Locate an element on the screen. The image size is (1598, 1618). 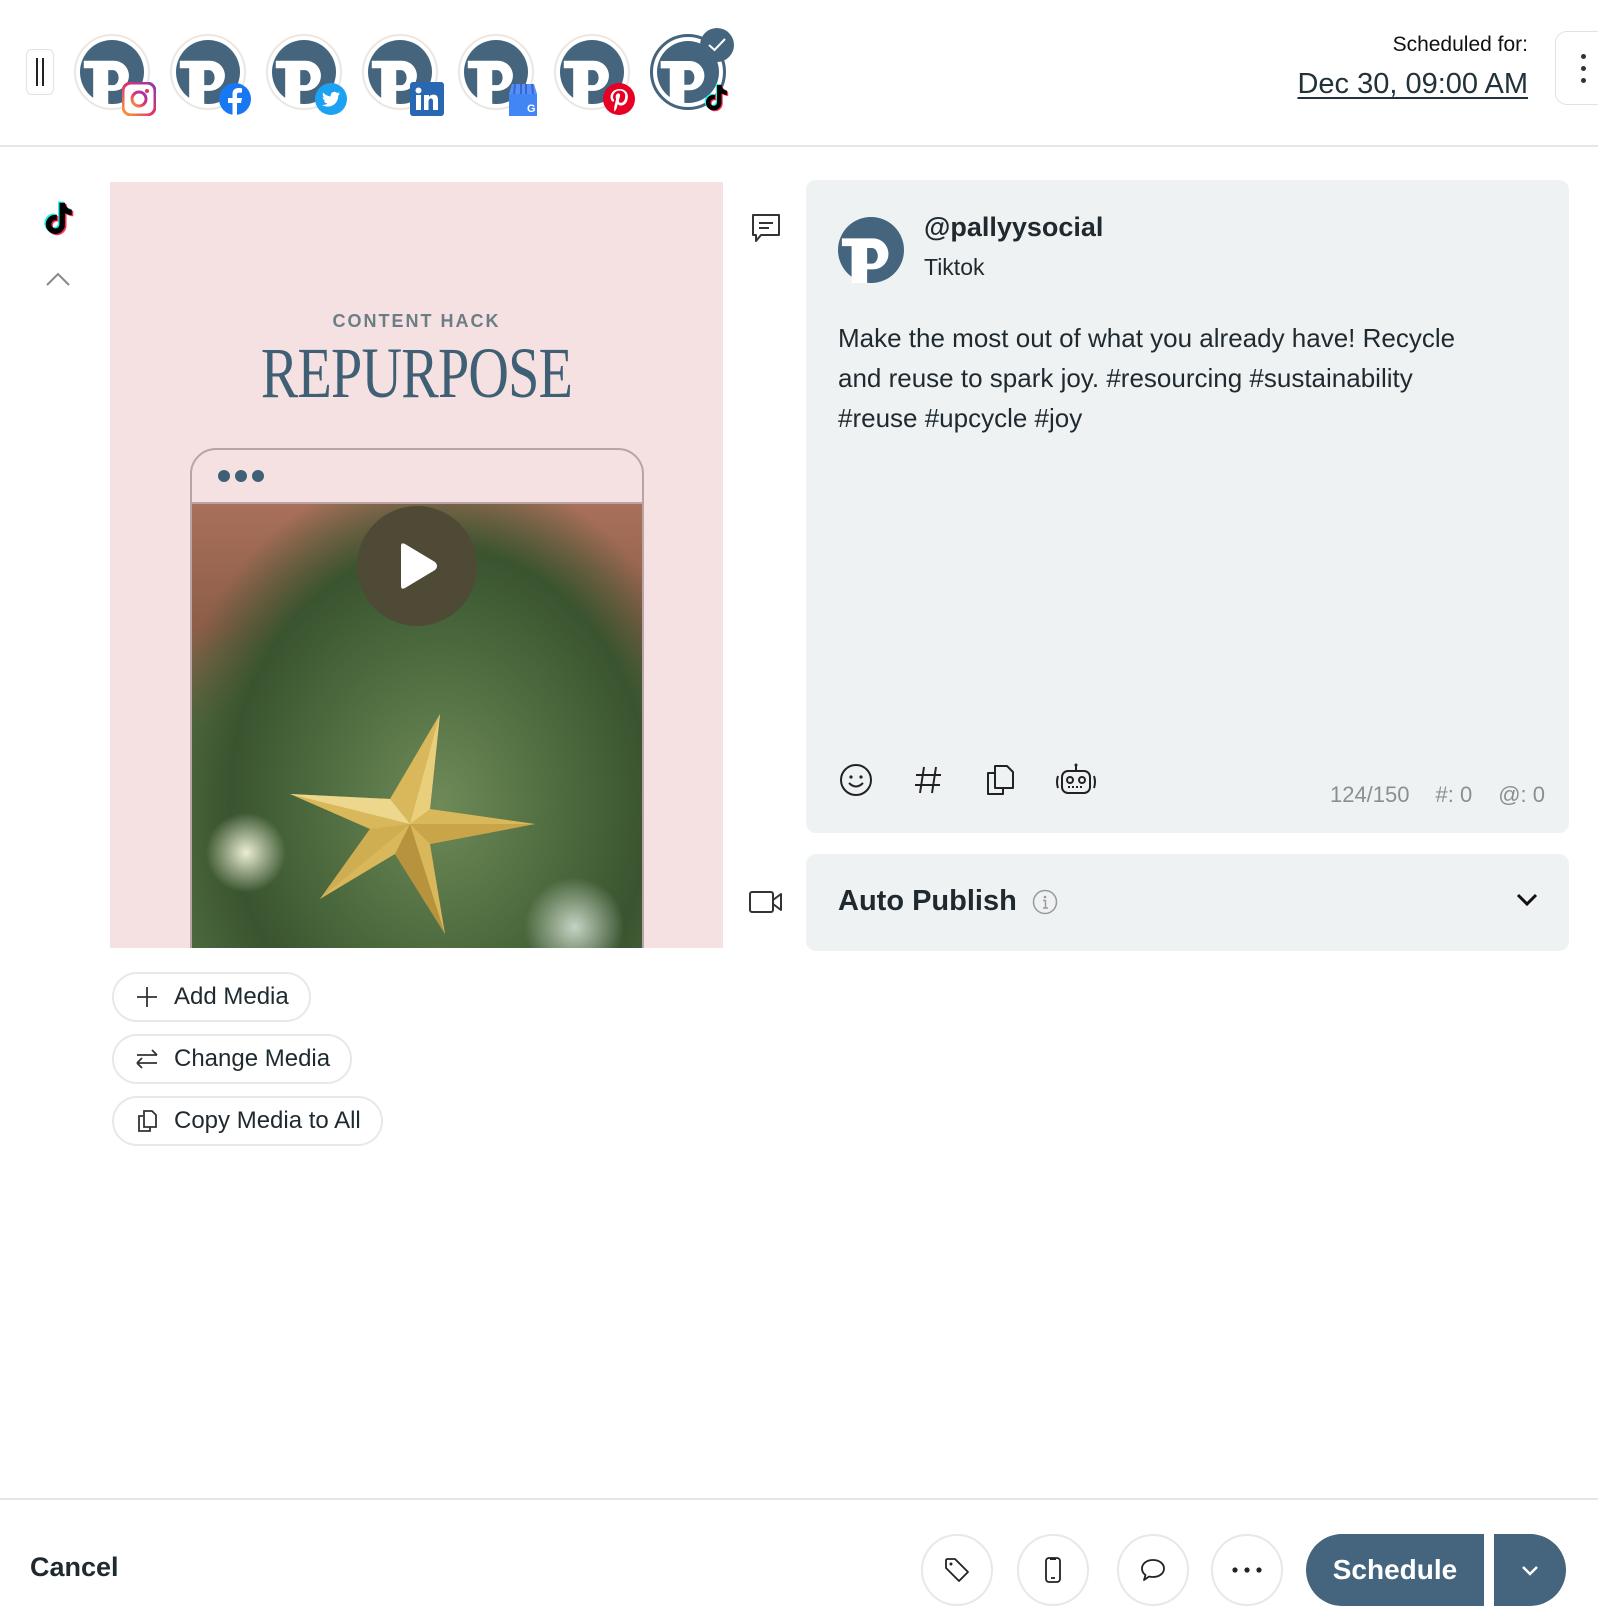
chevron-up-icon is located at coordinates (58, 279).